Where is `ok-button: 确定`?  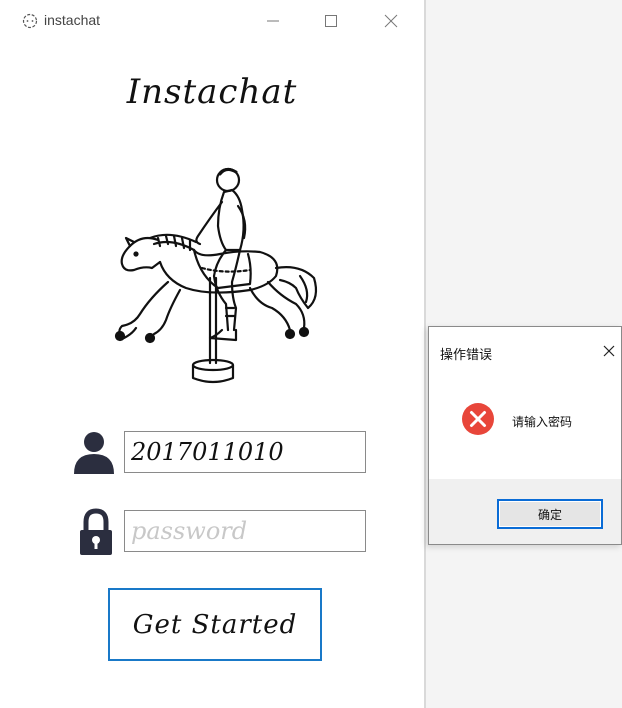
ok-button: 确定 is located at coordinates (550, 514).